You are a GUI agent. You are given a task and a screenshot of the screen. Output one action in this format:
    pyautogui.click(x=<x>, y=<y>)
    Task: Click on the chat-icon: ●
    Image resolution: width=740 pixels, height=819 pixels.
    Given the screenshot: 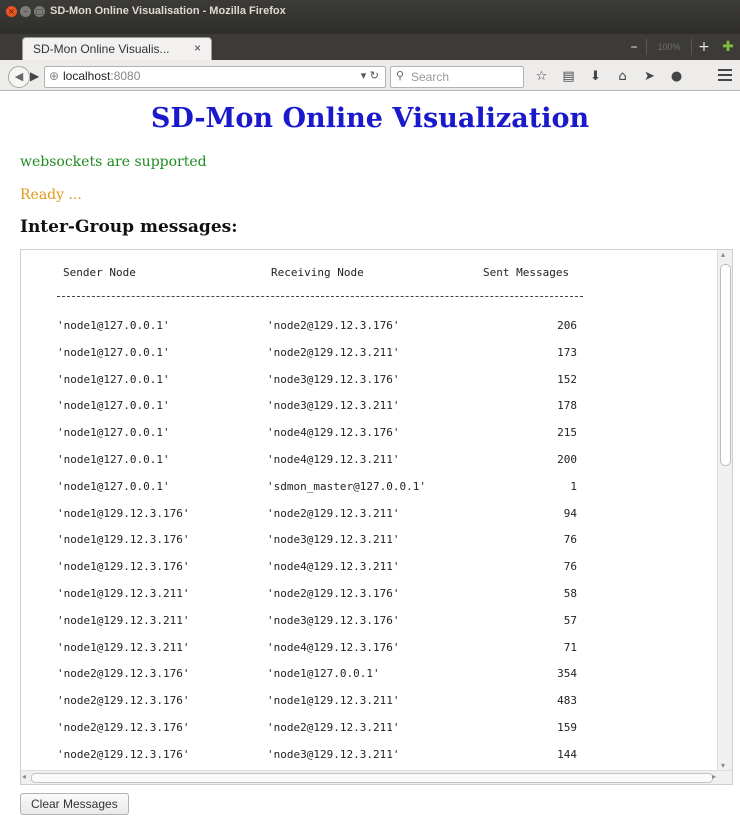 What is the action you would take?
    pyautogui.click(x=676, y=76)
    